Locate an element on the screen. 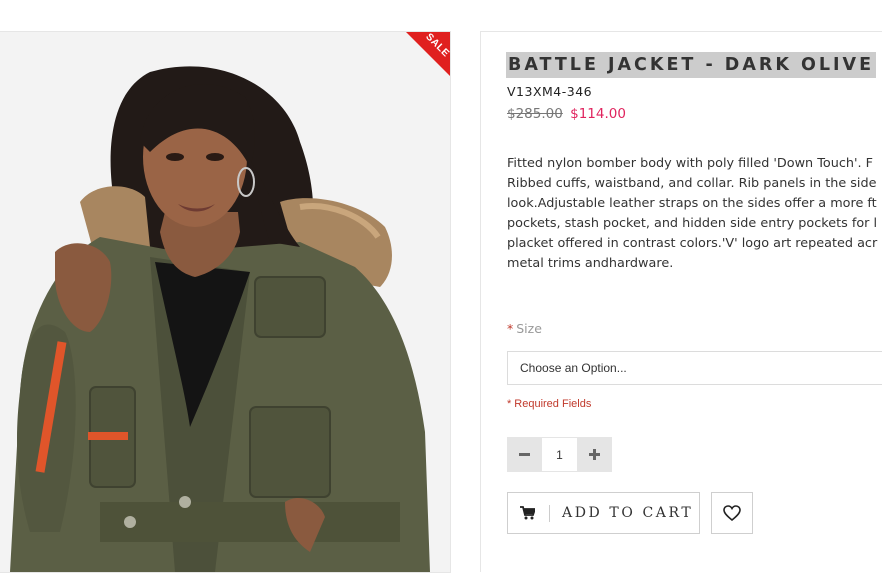 Image resolution: width=882 pixels, height=573 pixels. plus-icon is located at coordinates (594, 454).